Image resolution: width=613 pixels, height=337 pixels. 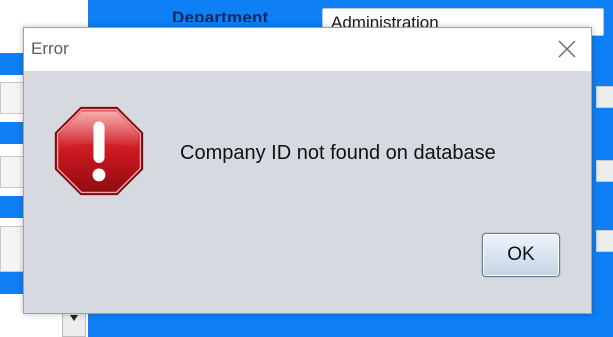 What do you see at coordinates (220, 15) in the screenshot?
I see `department-label: Department` at bounding box center [220, 15].